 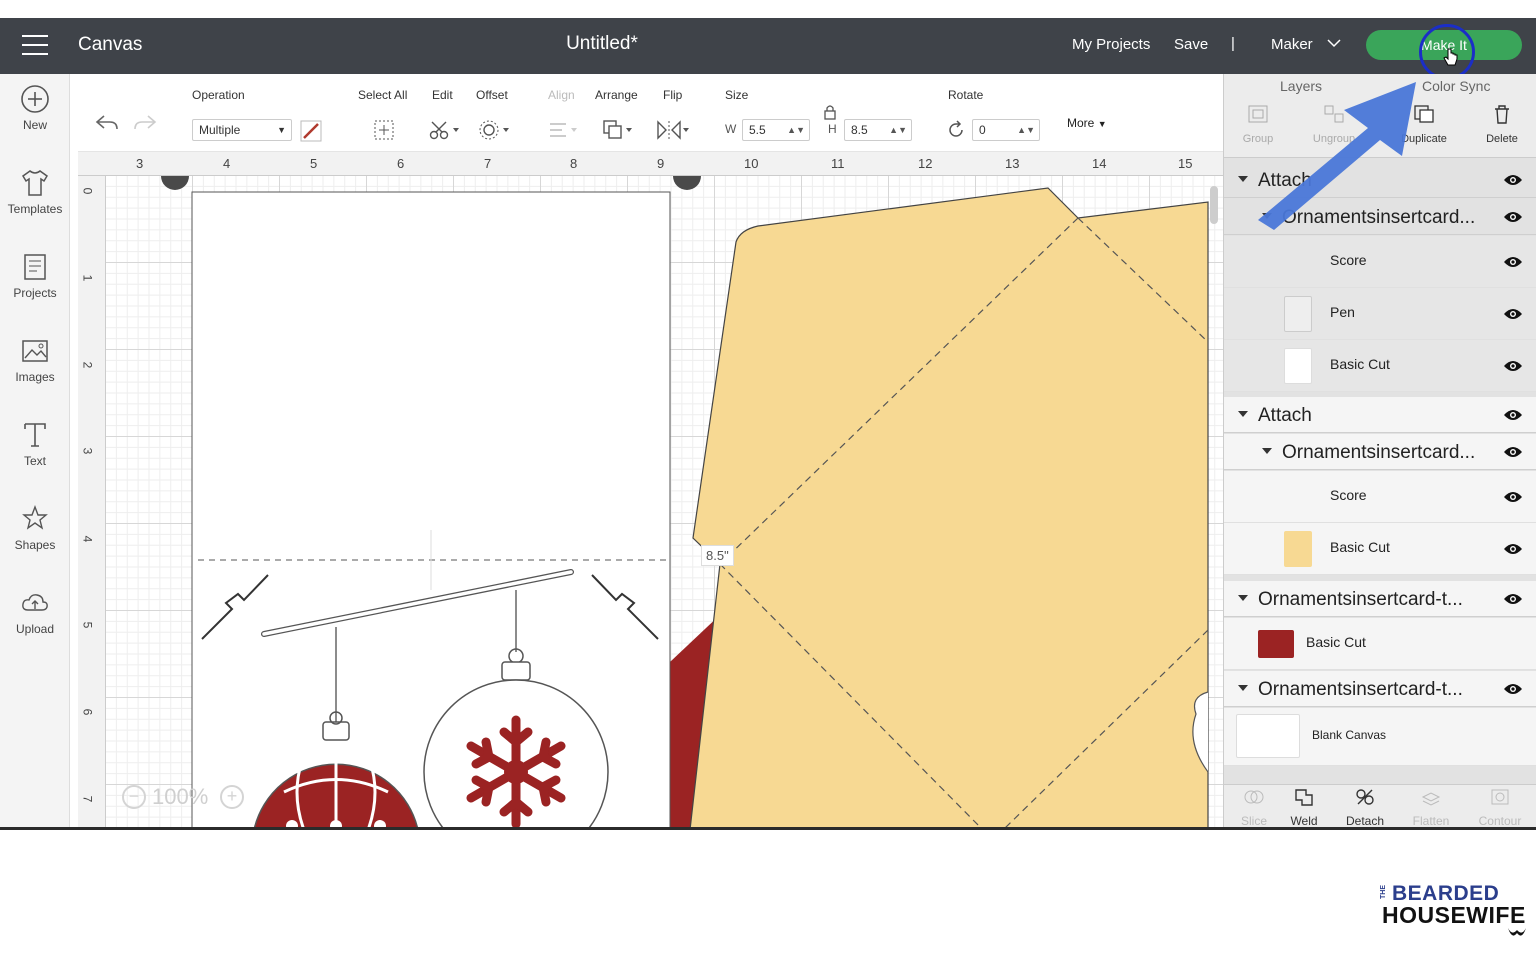 What do you see at coordinates (145, 123) in the screenshot?
I see `redo-icon` at bounding box center [145, 123].